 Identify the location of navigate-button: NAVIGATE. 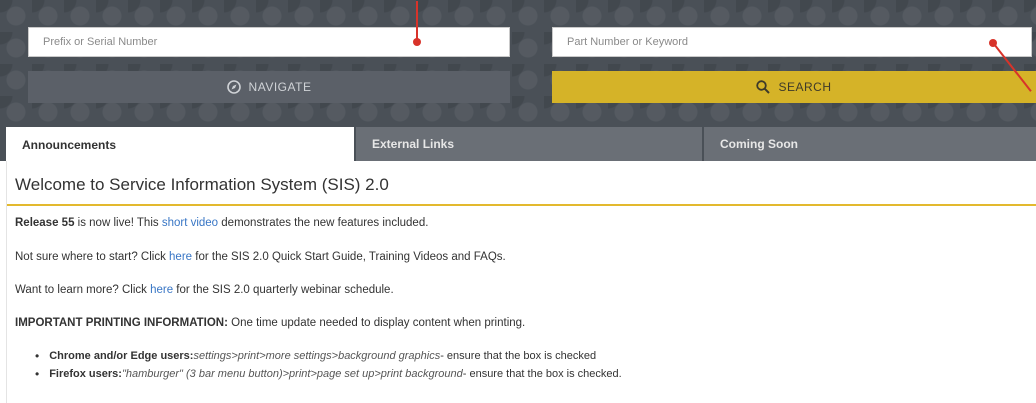
(269, 87).